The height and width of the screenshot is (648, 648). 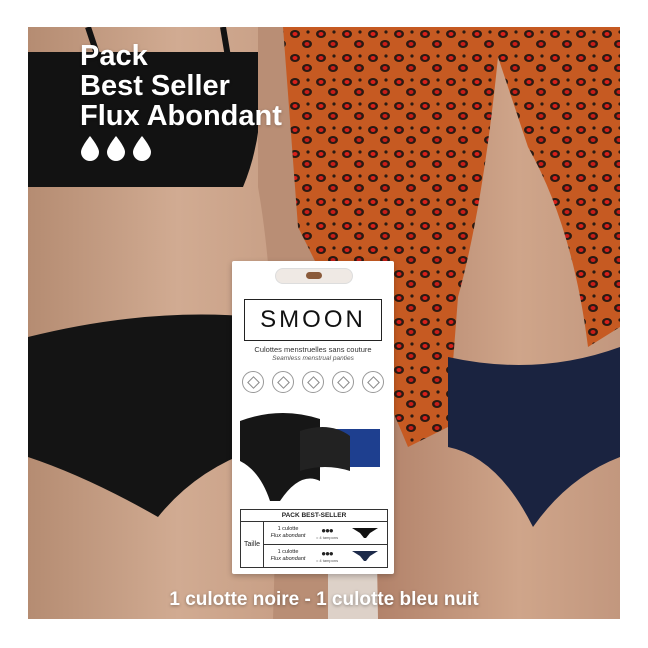 I want to click on size-label: Taille, so click(x=252, y=544).